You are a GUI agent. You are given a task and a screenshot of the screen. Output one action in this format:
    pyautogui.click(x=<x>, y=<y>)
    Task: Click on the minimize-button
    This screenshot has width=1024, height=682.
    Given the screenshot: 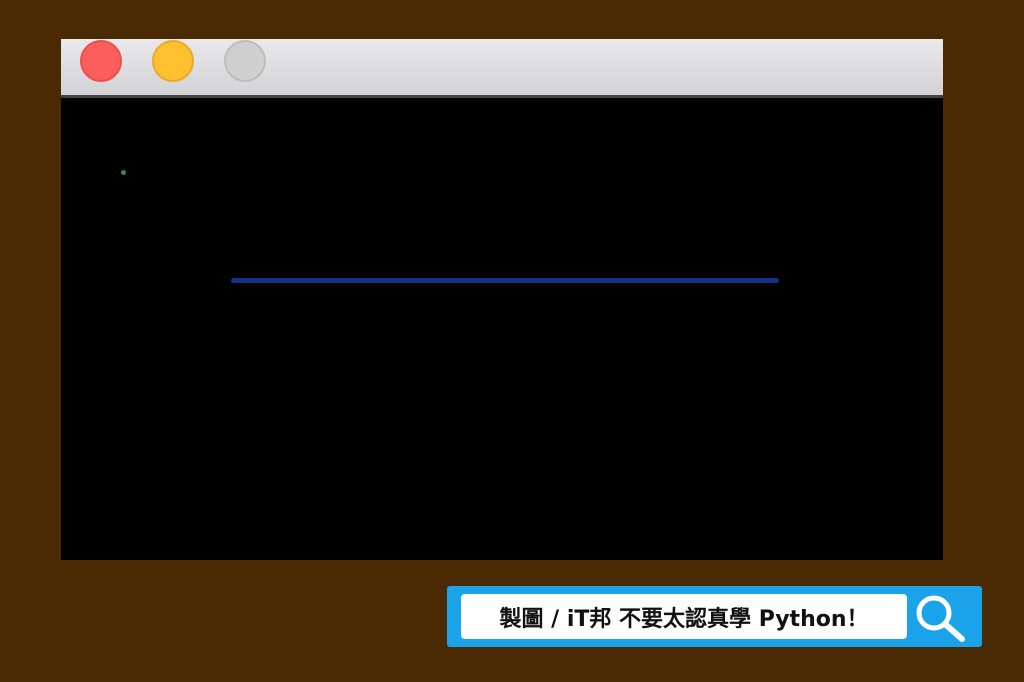 What is the action you would take?
    pyautogui.click(x=173, y=61)
    